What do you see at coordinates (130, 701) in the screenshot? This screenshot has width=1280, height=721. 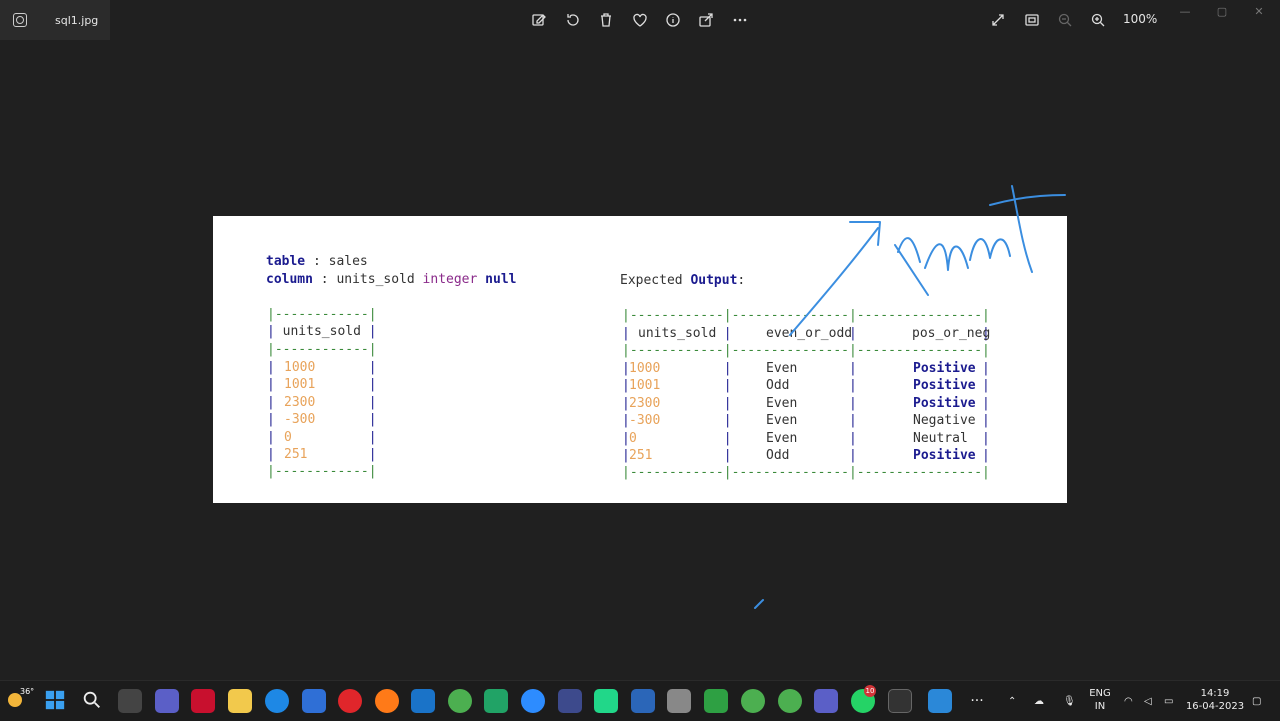 I see `task-view-icon` at bounding box center [130, 701].